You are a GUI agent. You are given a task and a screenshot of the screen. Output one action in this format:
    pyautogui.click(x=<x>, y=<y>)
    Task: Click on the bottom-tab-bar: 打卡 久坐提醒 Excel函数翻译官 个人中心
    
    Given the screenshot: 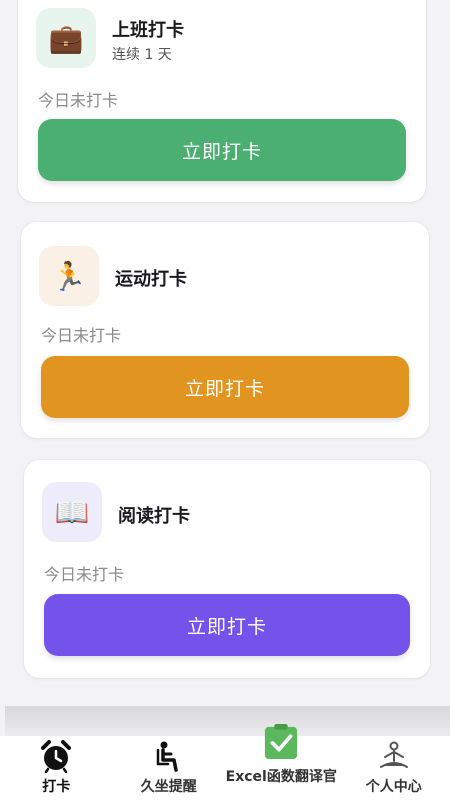 What is the action you would take?
    pyautogui.click(x=225, y=762)
    